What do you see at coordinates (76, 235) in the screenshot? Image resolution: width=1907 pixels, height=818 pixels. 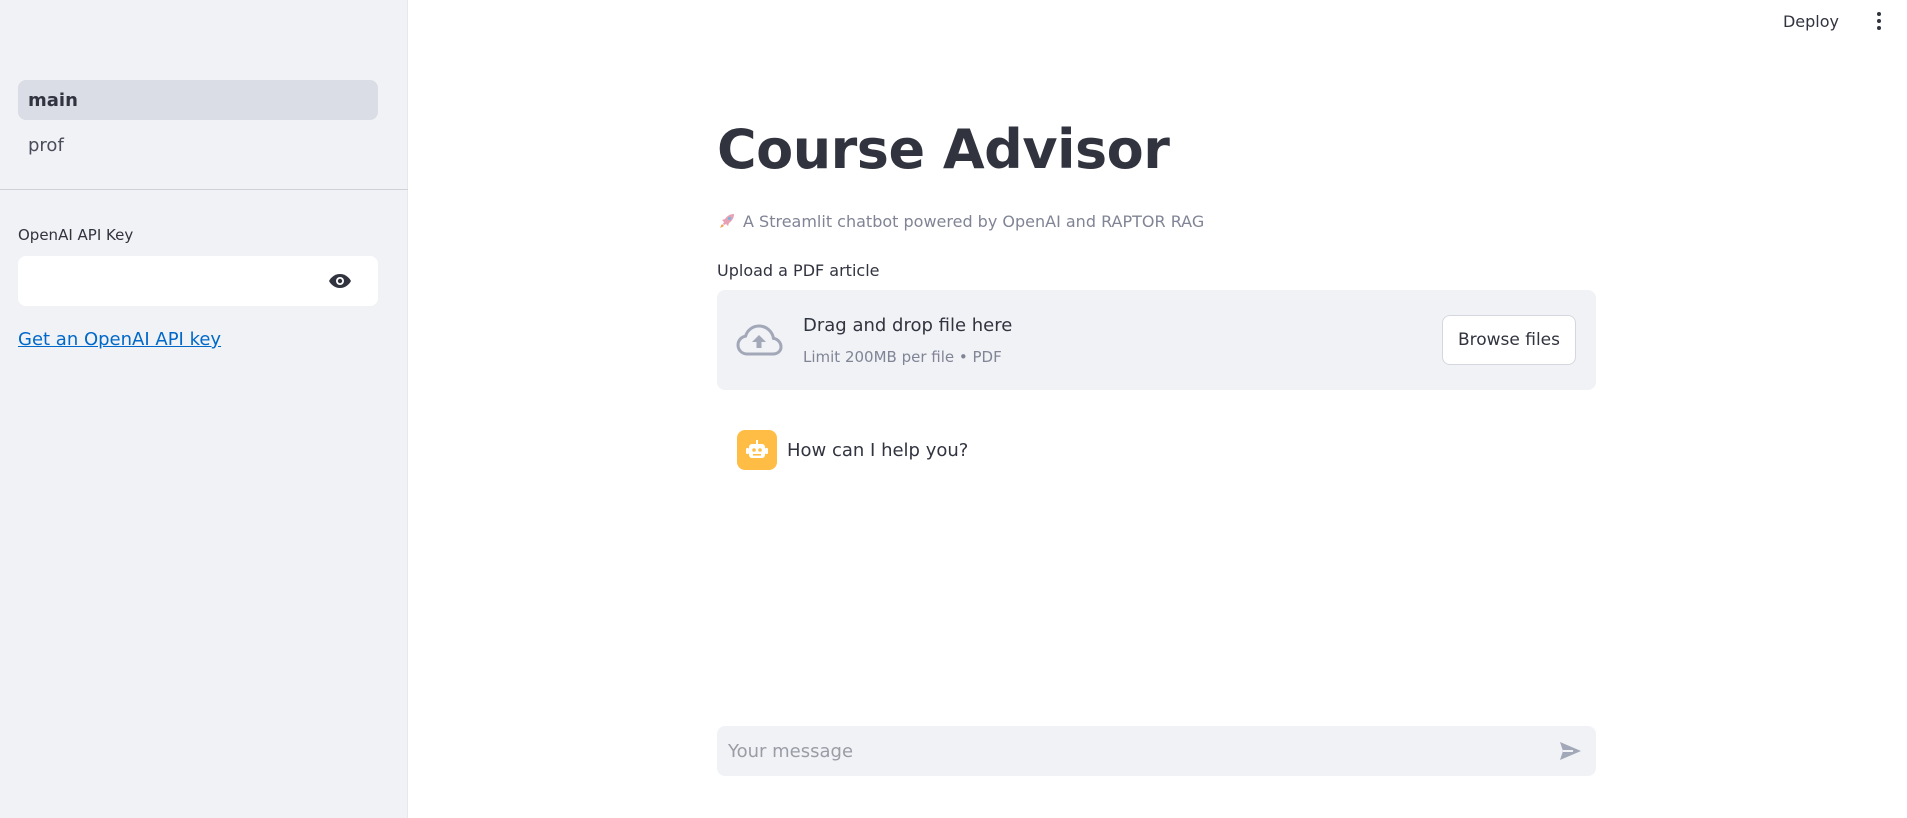 I see `api-key-label: OpenAI API Key` at bounding box center [76, 235].